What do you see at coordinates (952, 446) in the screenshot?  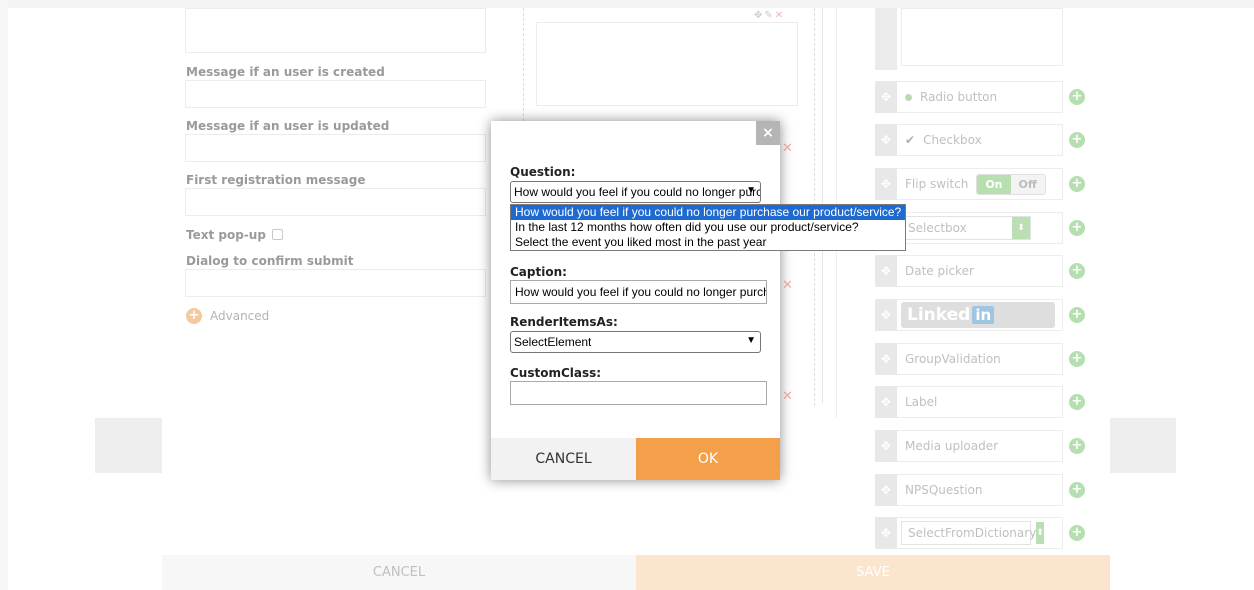 I see `palette-label: Media uploader` at bounding box center [952, 446].